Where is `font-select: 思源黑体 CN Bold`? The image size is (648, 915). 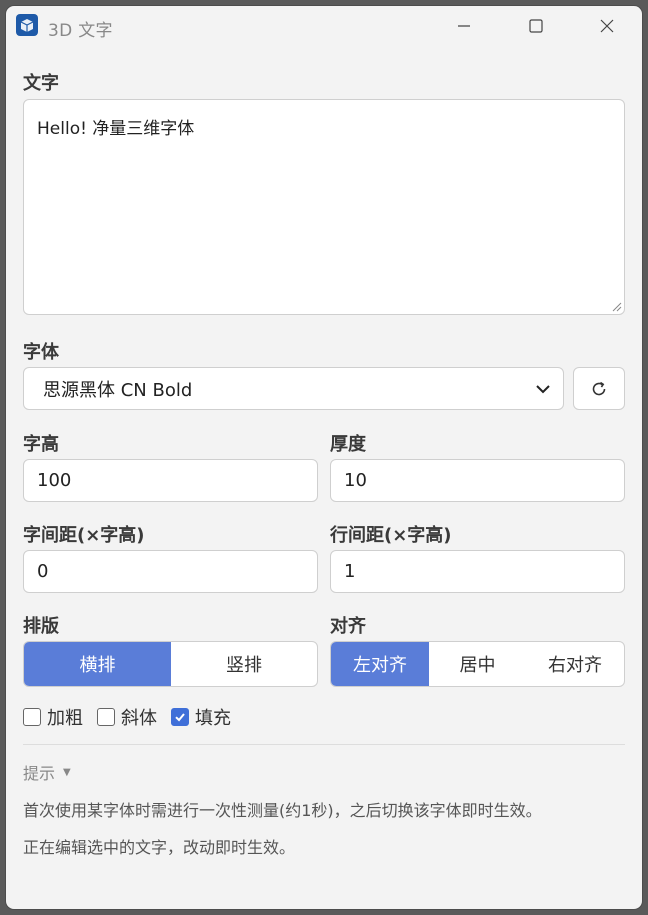 font-select: 思源黑体 CN Bold is located at coordinates (293, 388).